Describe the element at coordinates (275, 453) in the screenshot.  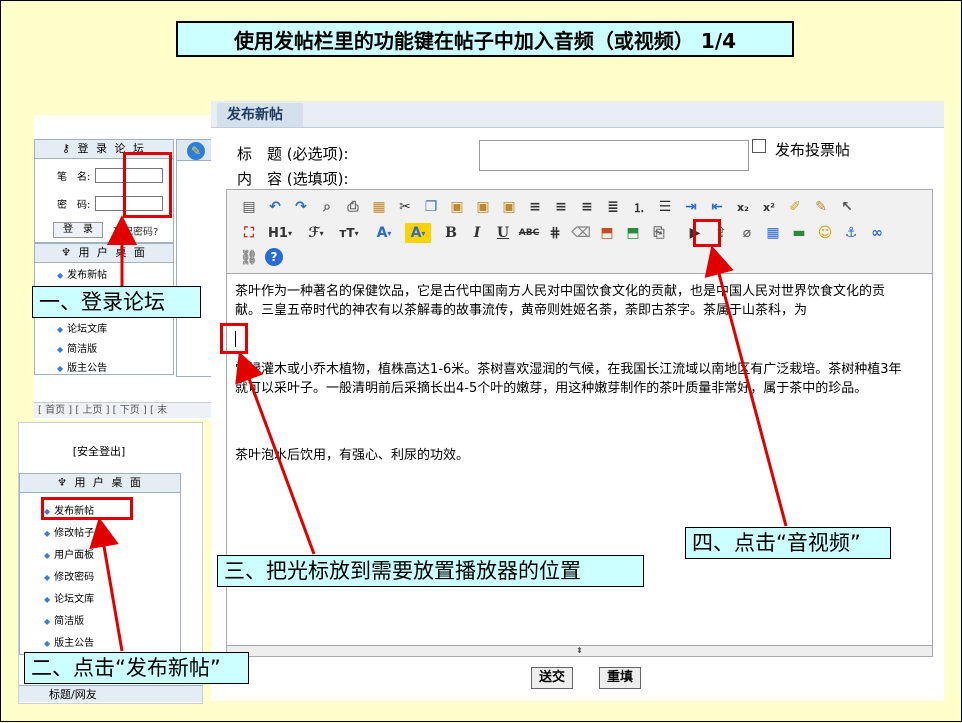
I see `arrow-step3` at that location.